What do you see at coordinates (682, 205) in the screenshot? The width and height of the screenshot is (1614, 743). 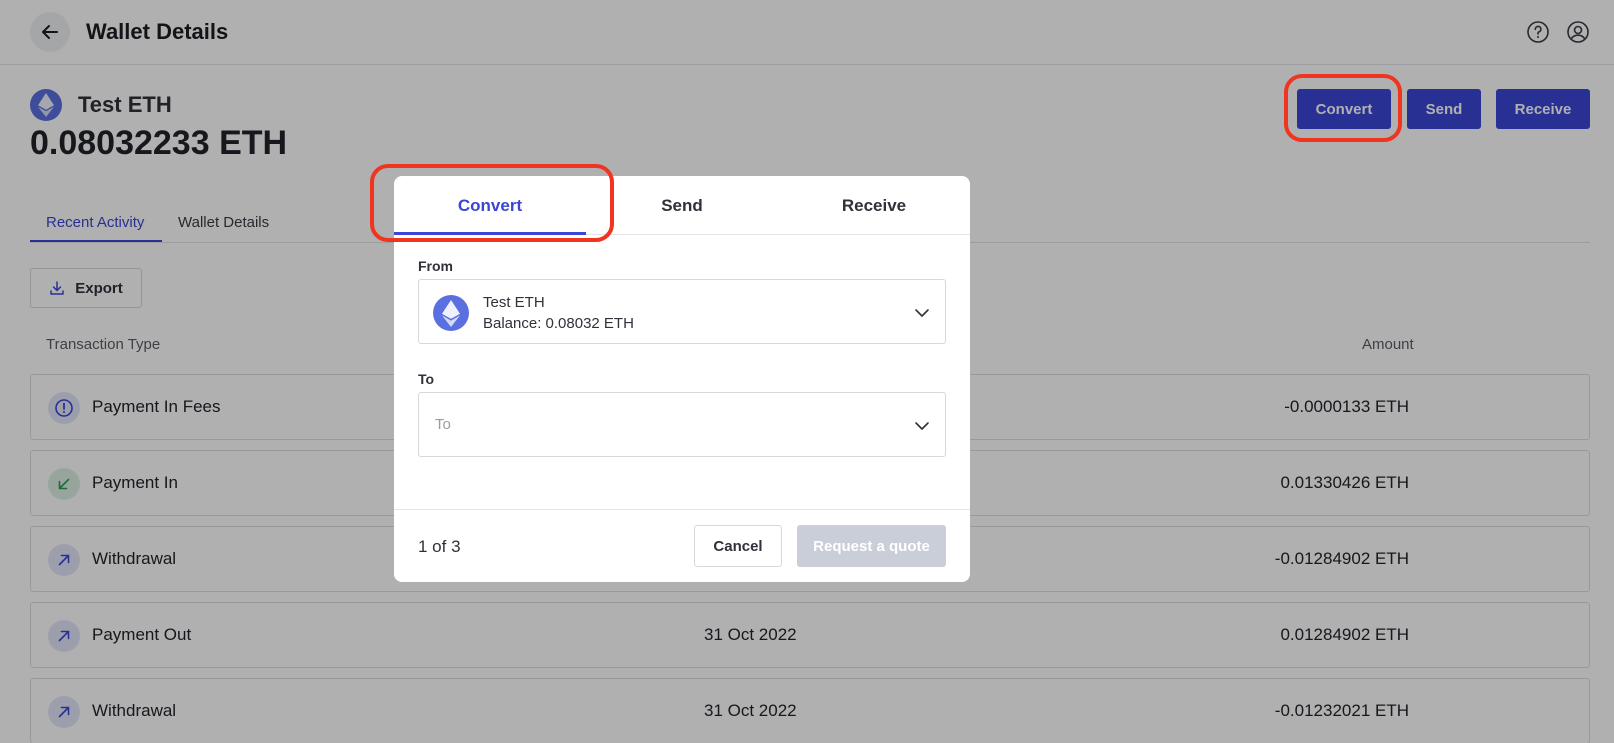 I see `modal-tab-send: Send` at bounding box center [682, 205].